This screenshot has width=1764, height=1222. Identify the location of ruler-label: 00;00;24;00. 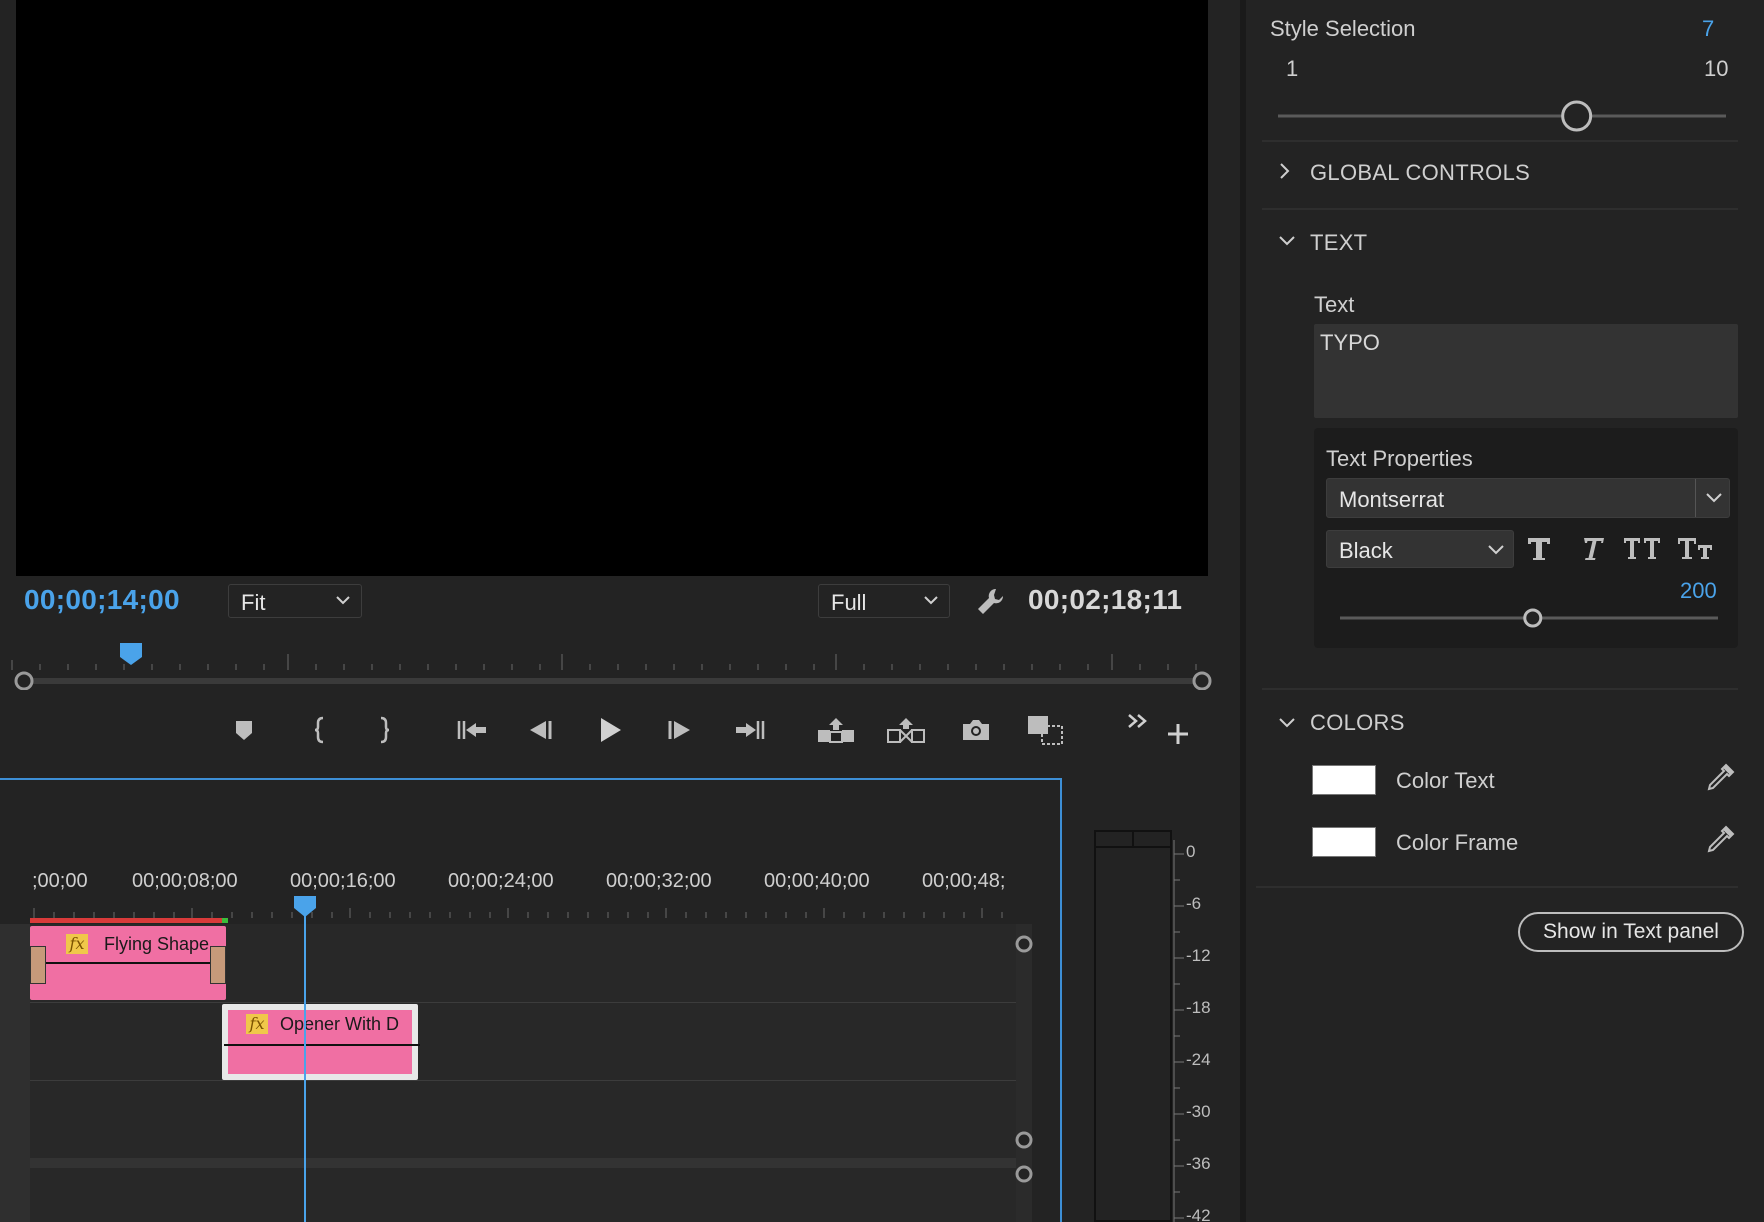
(501, 881).